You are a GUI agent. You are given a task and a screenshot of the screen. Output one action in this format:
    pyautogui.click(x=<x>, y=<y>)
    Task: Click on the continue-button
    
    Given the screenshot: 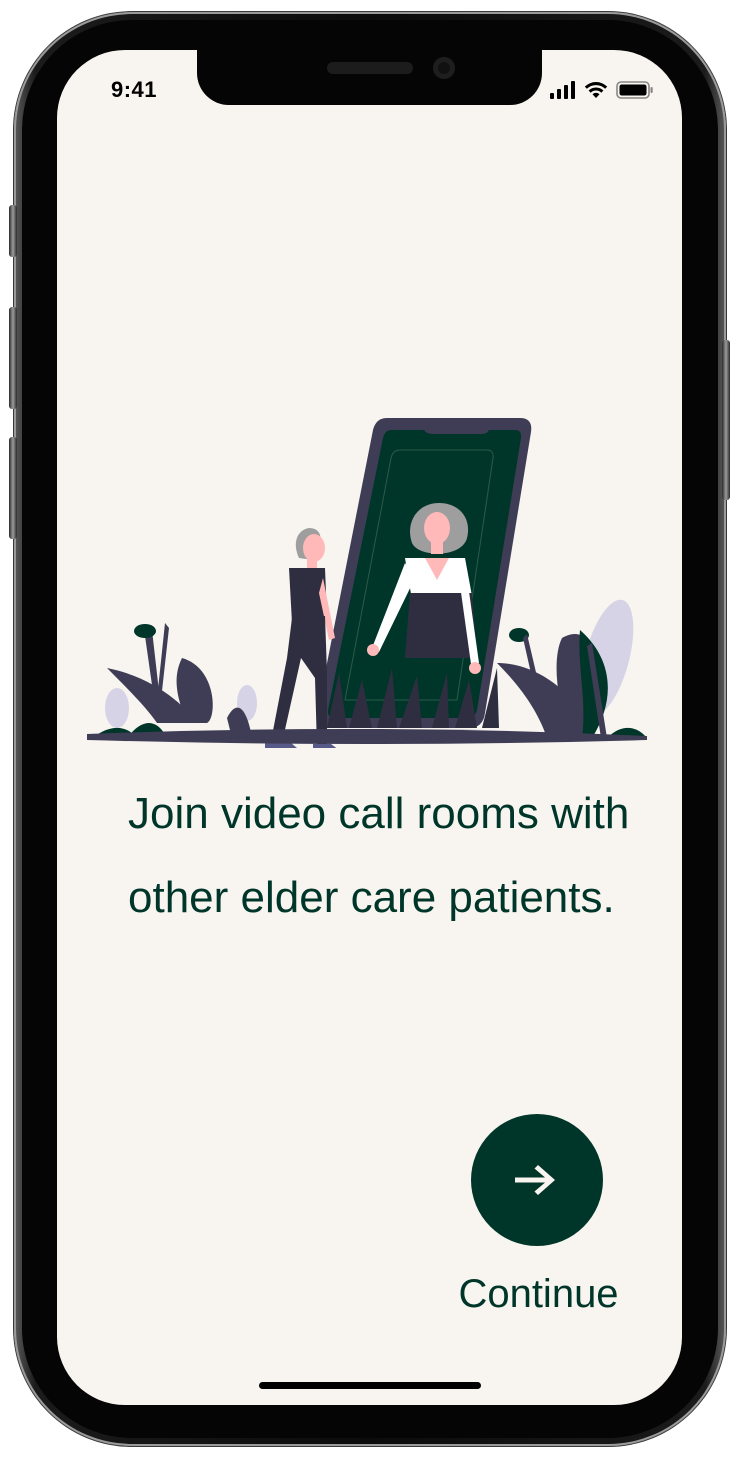 What is the action you would take?
    pyautogui.click(x=537, y=1180)
    